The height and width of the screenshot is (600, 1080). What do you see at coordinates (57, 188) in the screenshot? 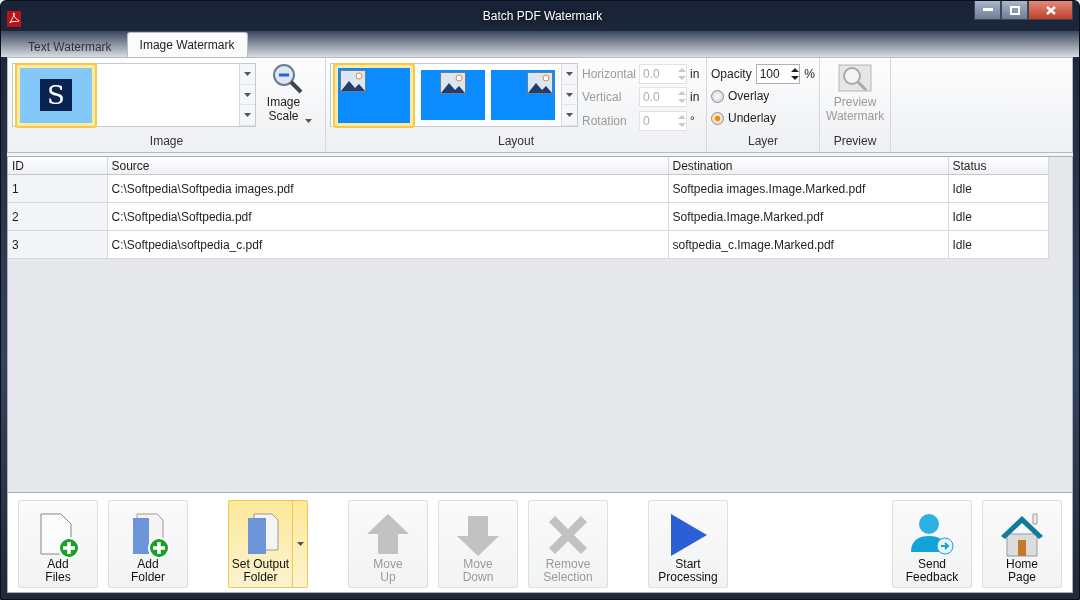
I see `table-cell: 1` at bounding box center [57, 188].